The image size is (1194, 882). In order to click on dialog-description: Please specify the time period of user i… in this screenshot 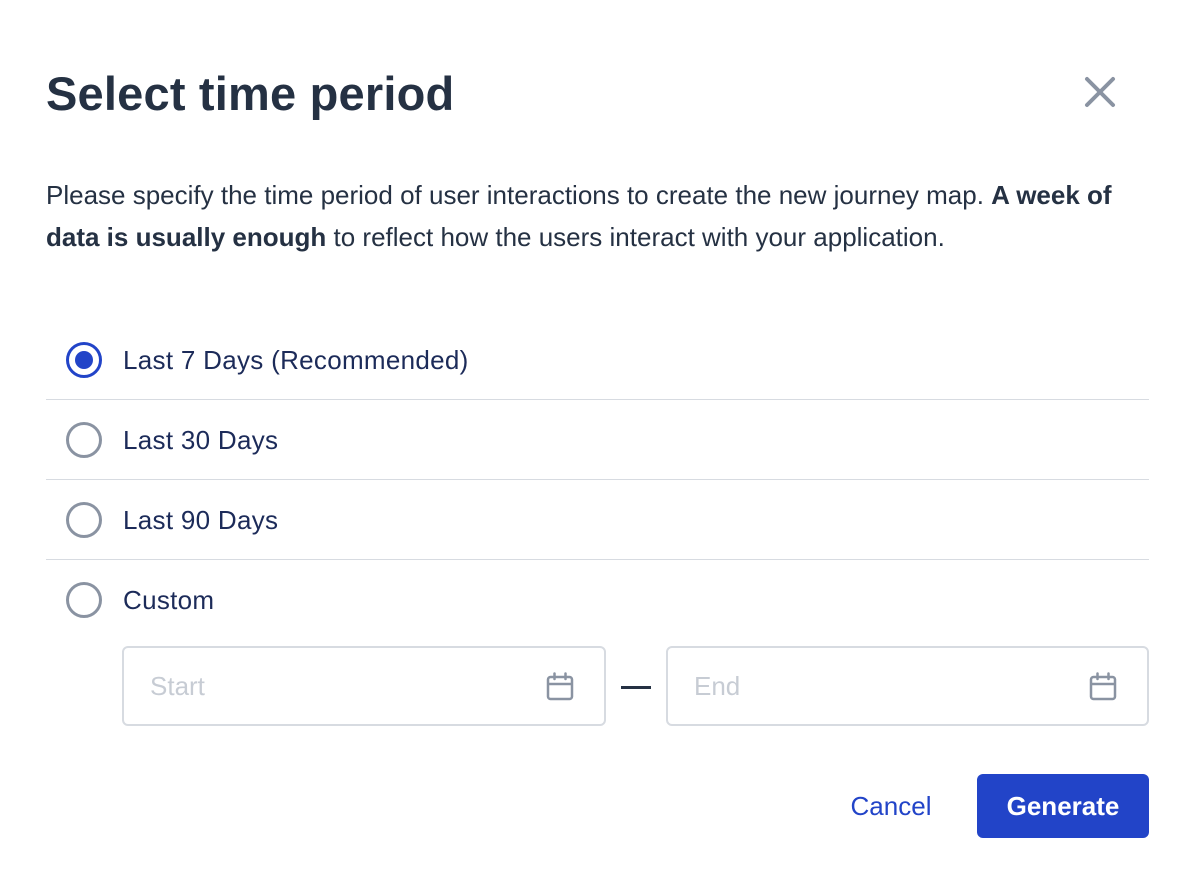, I will do `click(601, 216)`.